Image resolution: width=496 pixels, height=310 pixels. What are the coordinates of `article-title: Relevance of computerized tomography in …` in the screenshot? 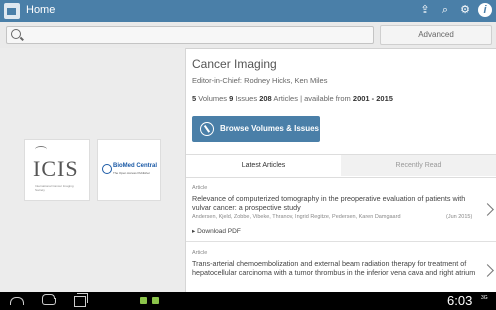 It's located at (337, 203).